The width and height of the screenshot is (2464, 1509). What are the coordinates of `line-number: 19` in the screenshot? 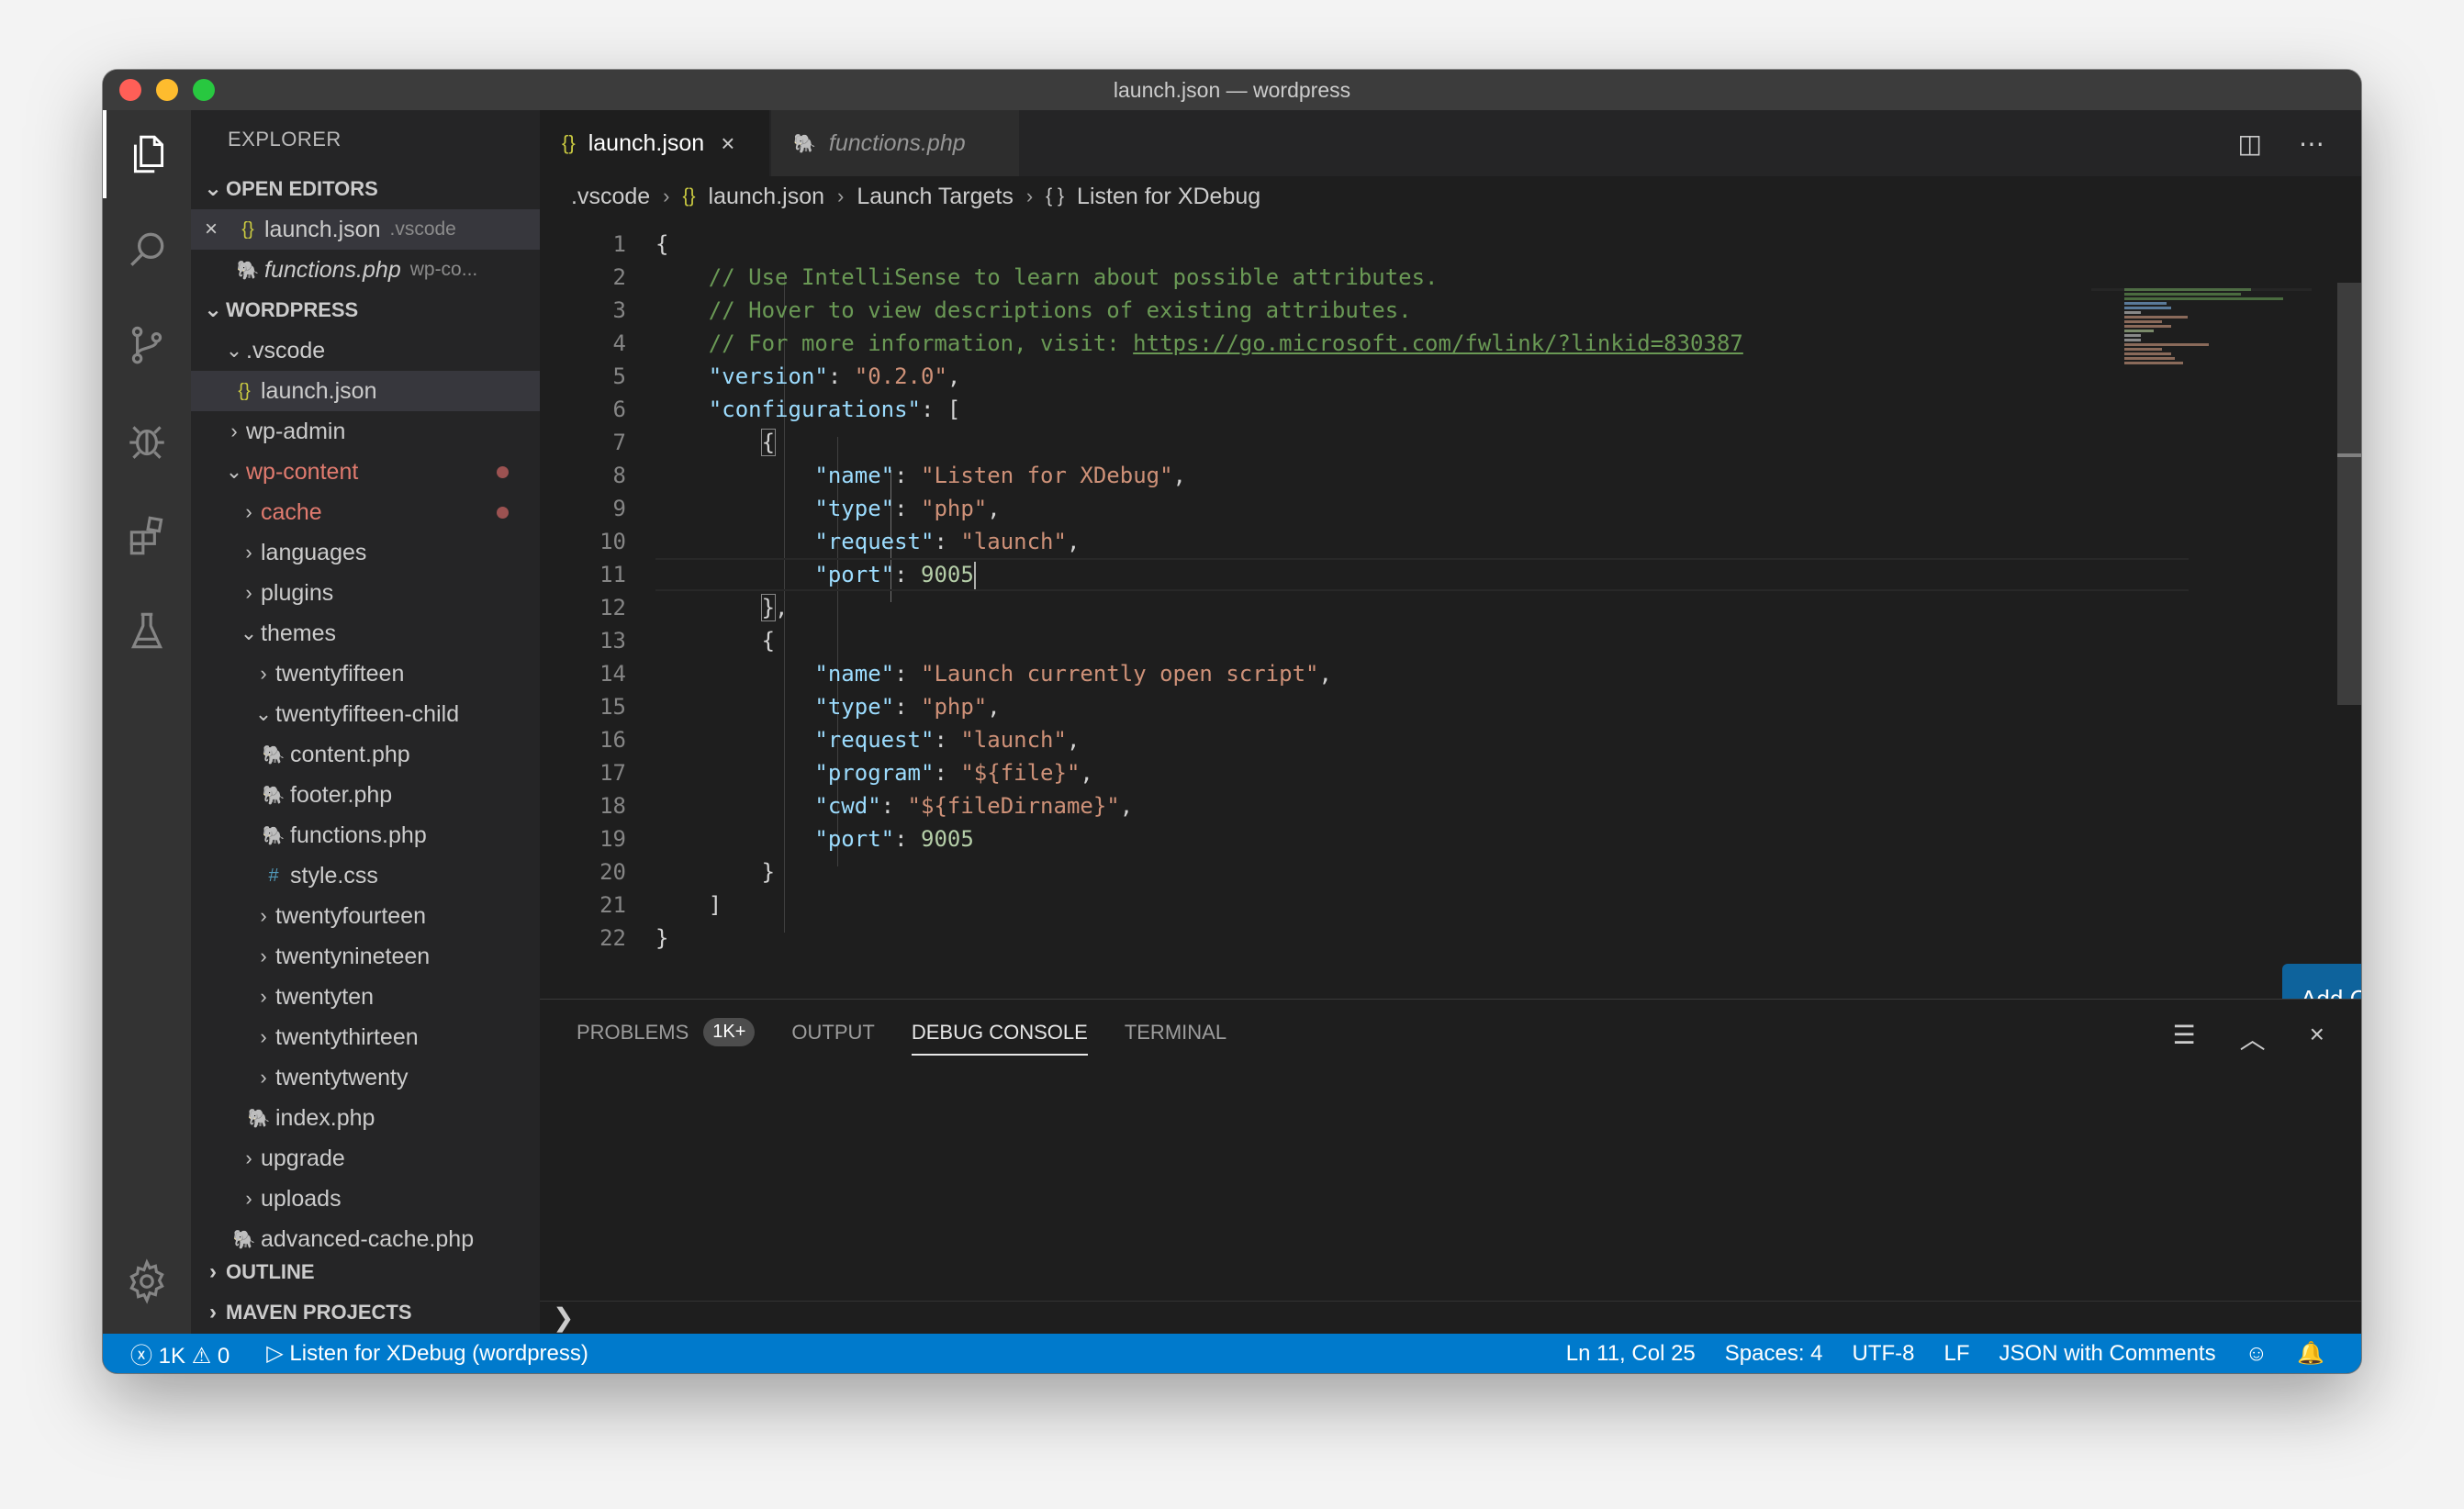 It's located at (612, 839).